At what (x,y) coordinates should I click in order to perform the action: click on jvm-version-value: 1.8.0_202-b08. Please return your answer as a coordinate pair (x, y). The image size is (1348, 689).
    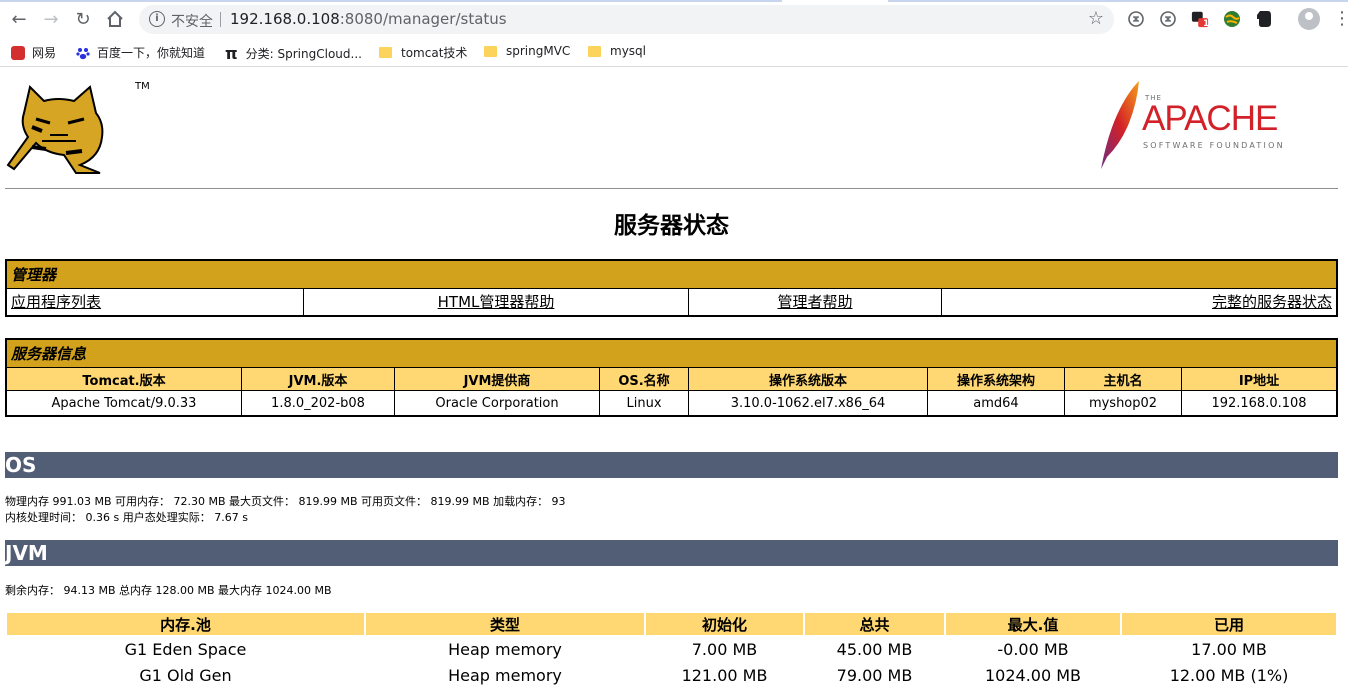
    Looking at the image, I should click on (318, 403).